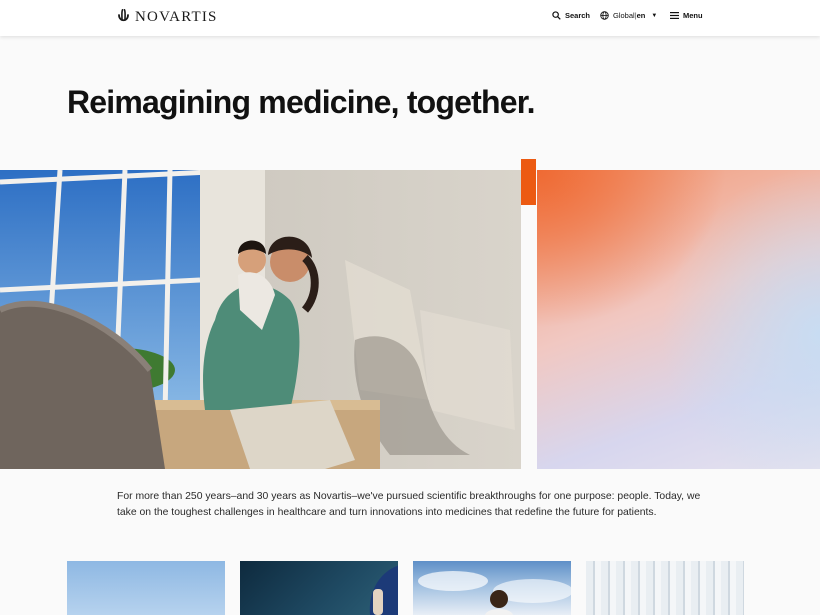 This screenshot has height=615, width=820. What do you see at coordinates (578, 15) in the screenshot?
I see `search-label: Search` at bounding box center [578, 15].